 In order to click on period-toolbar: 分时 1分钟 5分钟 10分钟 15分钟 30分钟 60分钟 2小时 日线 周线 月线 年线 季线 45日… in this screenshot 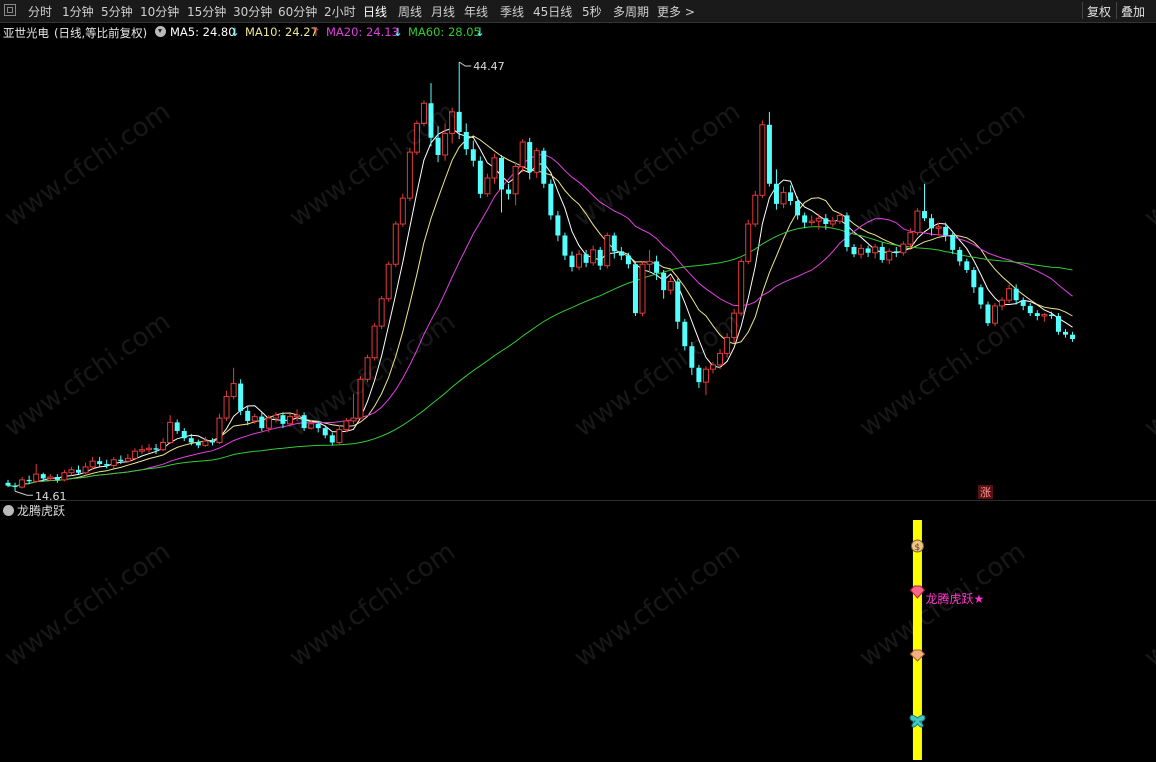, I will do `click(578, 11)`.